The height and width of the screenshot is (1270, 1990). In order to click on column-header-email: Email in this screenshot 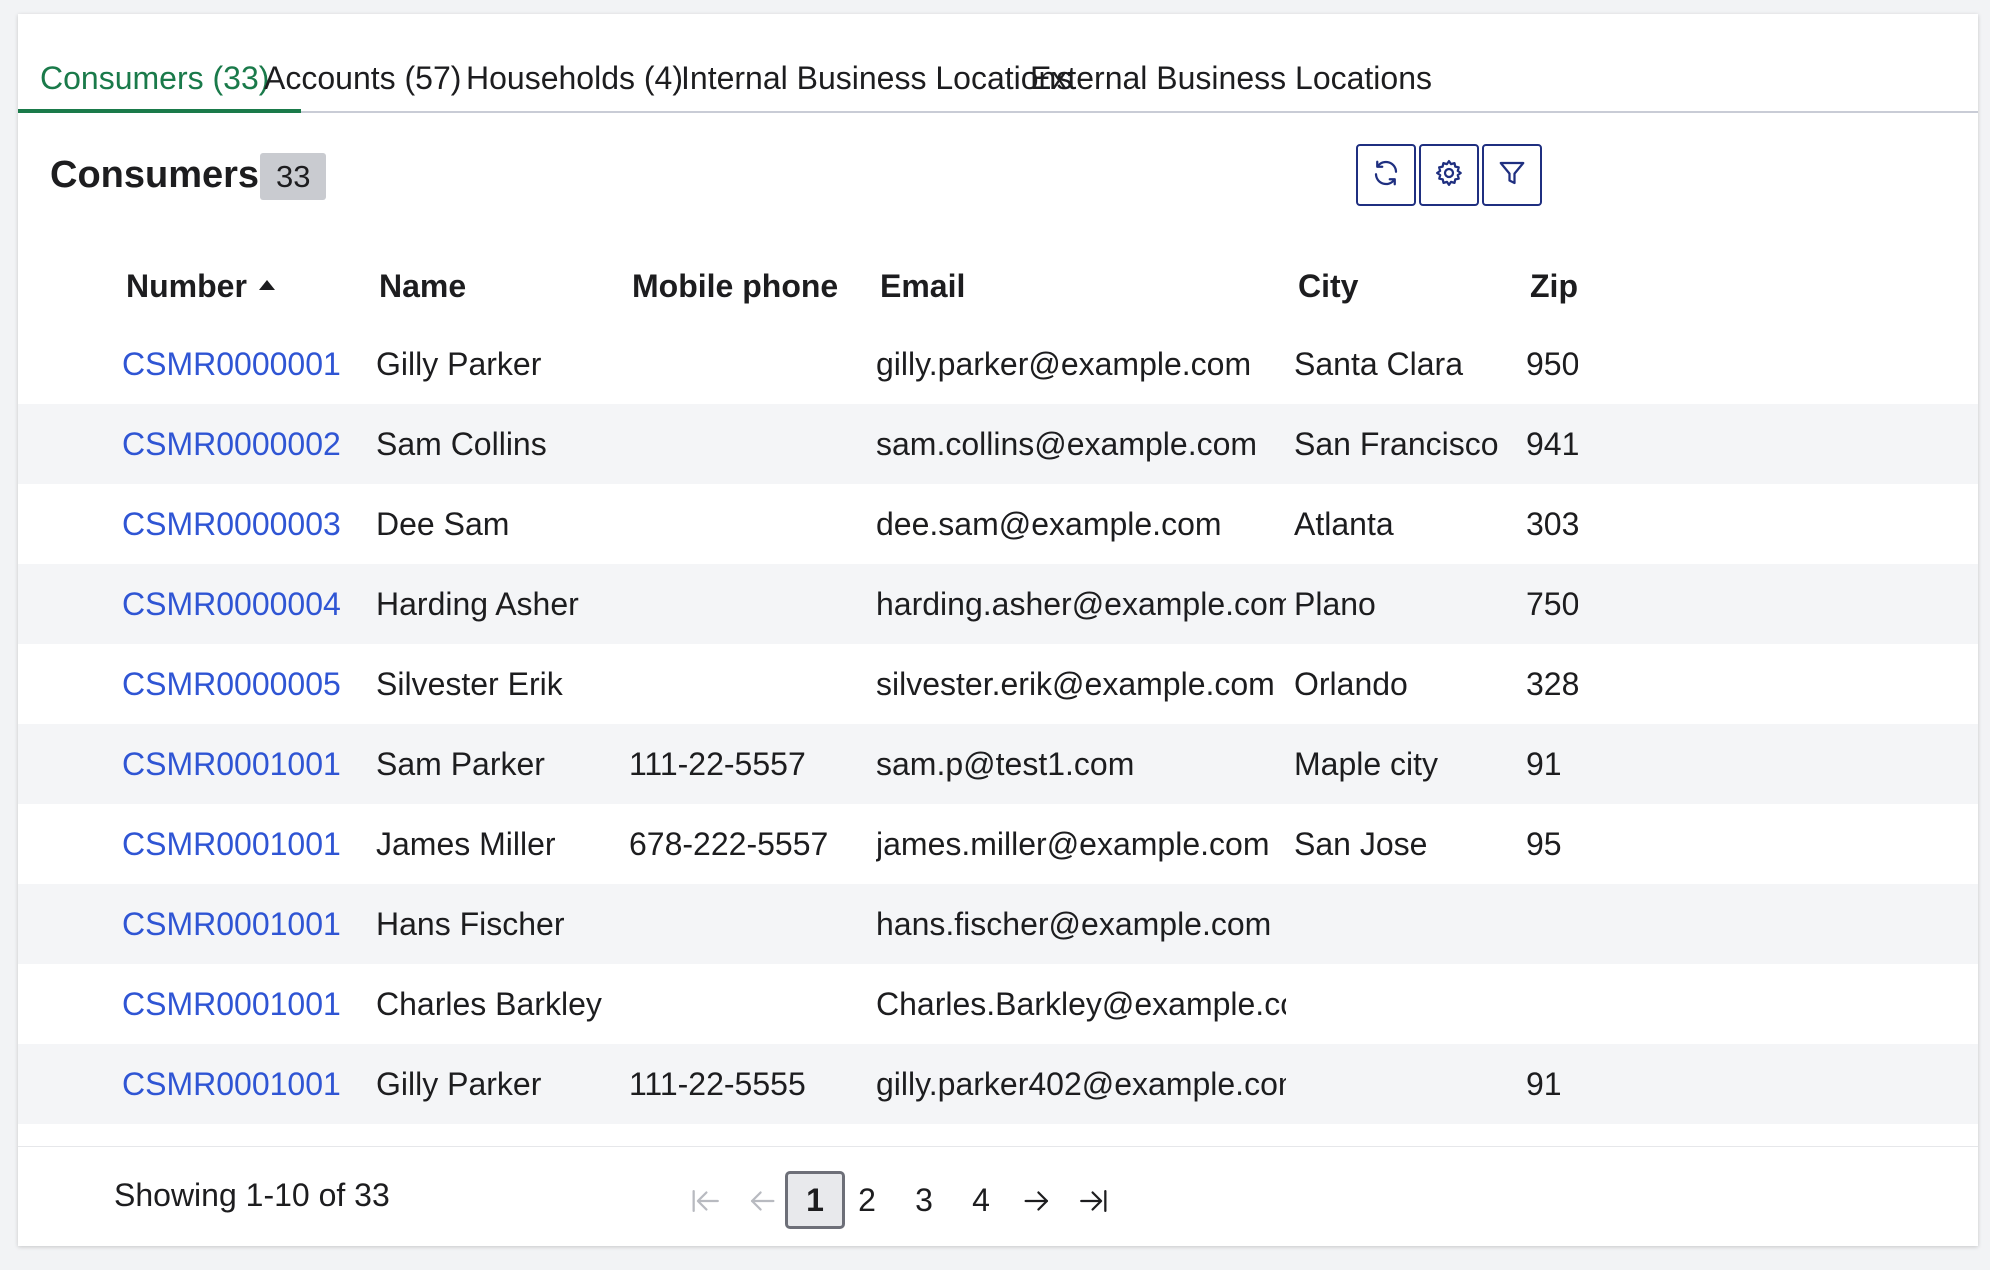, I will do `click(922, 286)`.